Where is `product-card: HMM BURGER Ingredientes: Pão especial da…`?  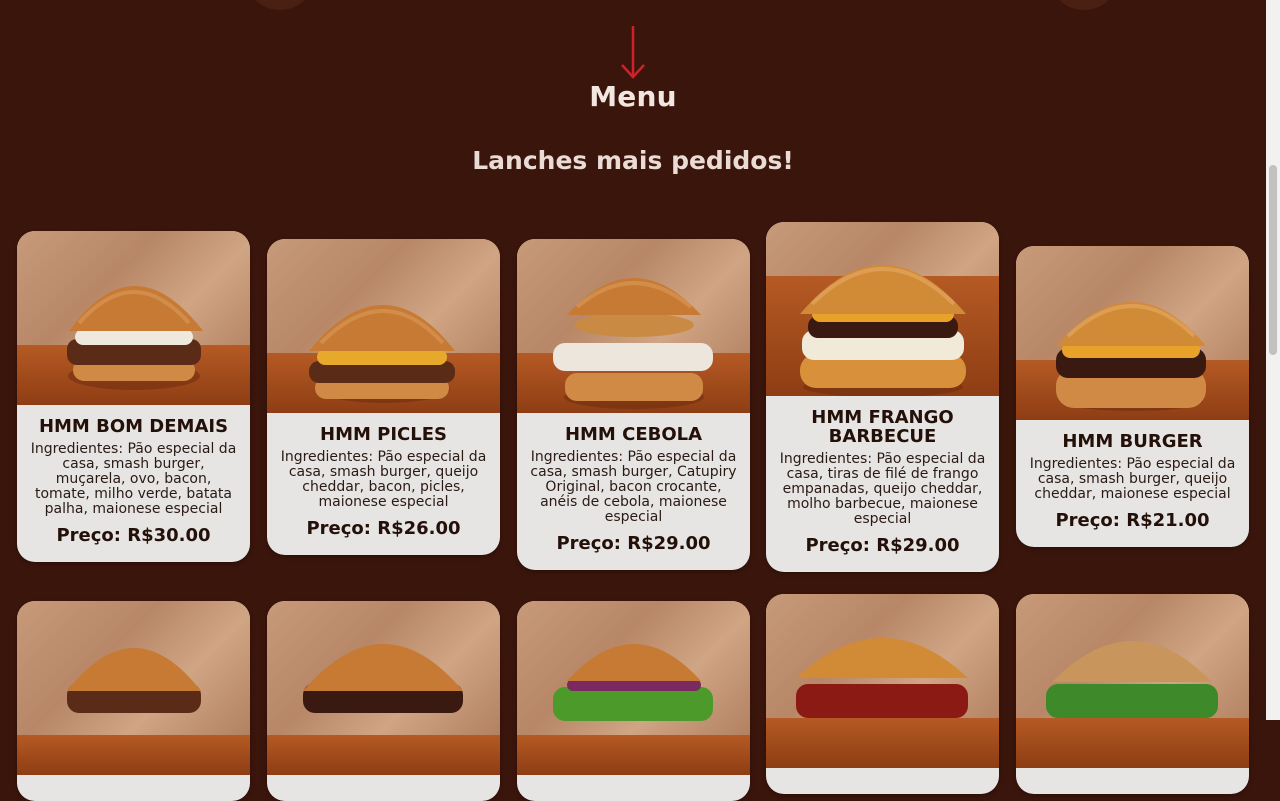
product-card: HMM BURGER Ingredientes: Pão especial da… is located at coordinates (1132, 396).